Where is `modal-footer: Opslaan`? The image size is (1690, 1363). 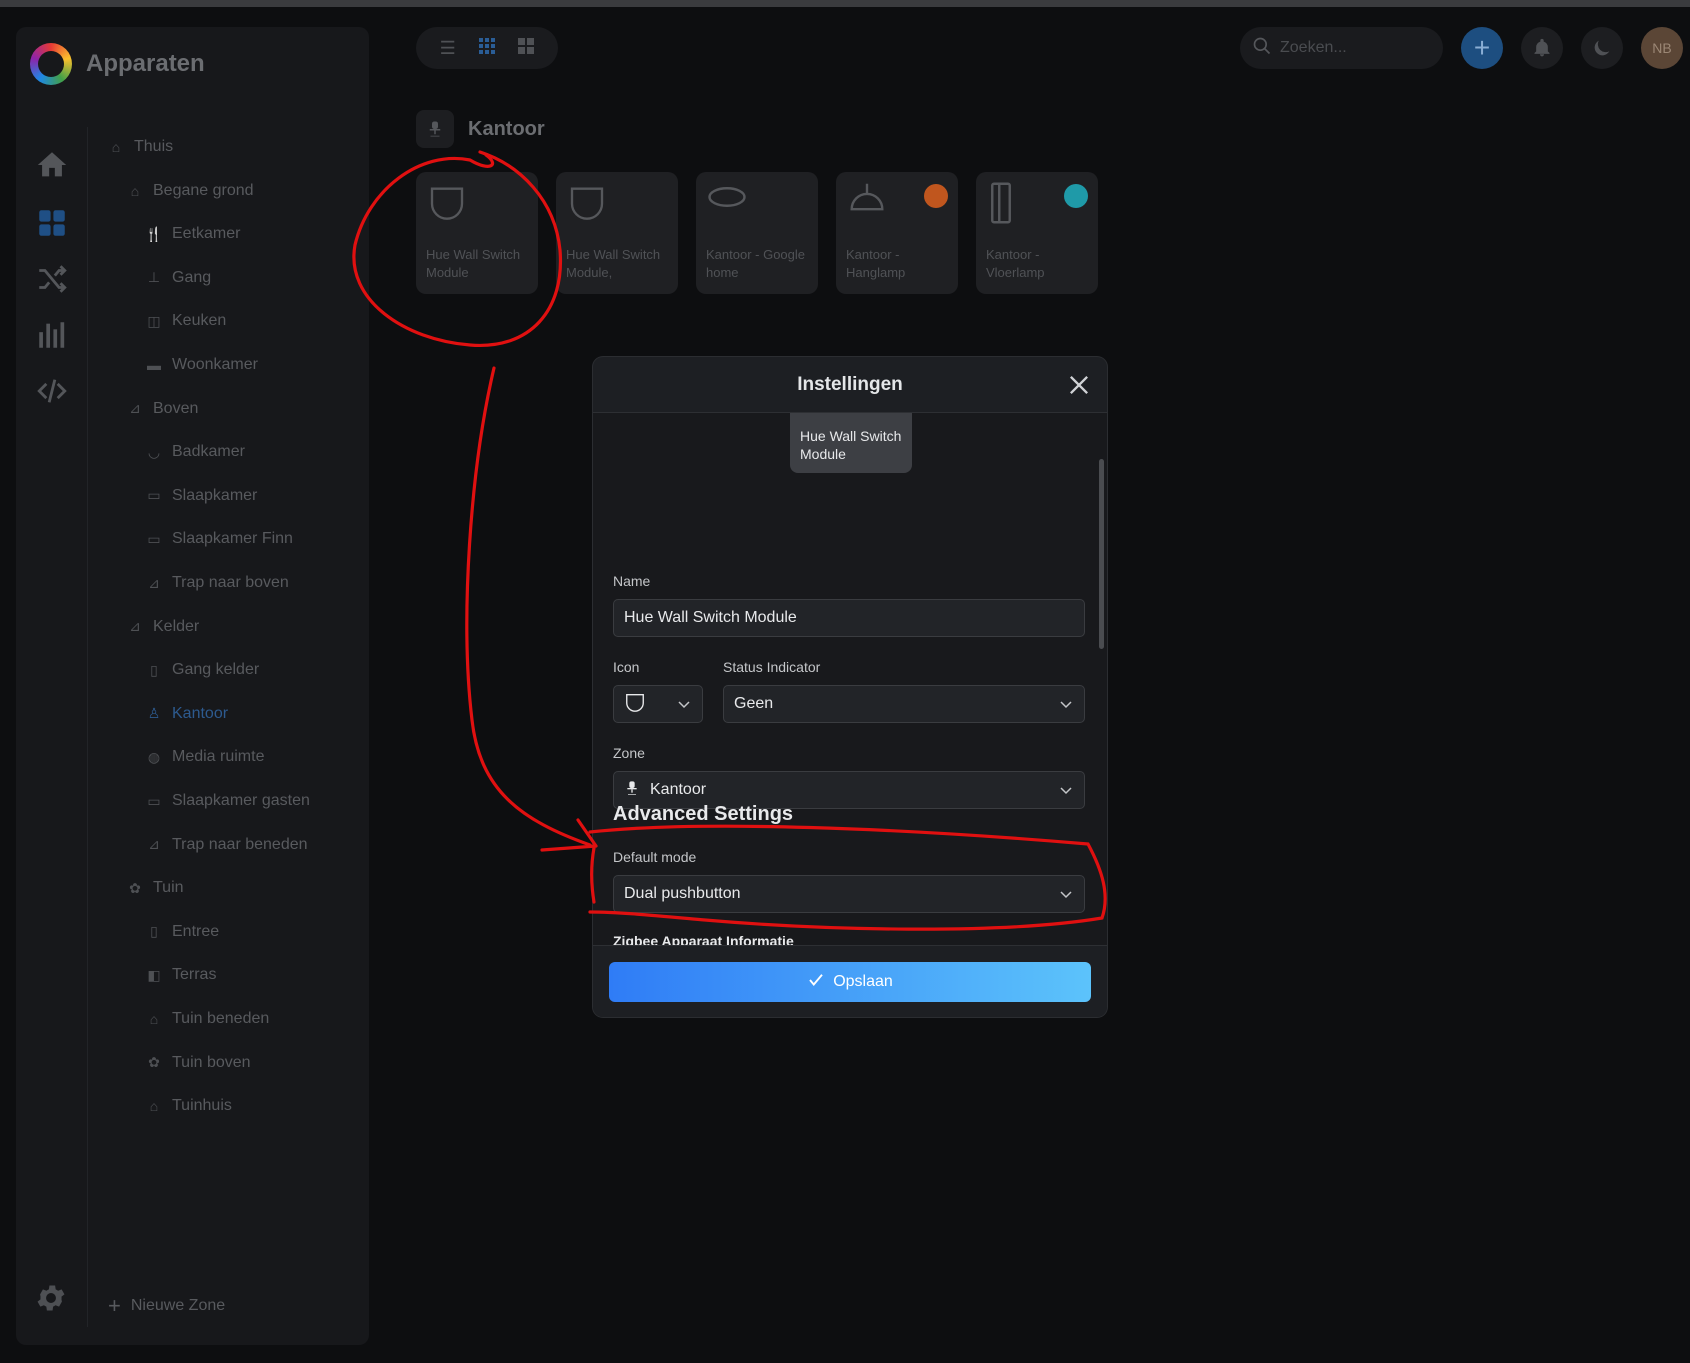 modal-footer: Opslaan is located at coordinates (850, 981).